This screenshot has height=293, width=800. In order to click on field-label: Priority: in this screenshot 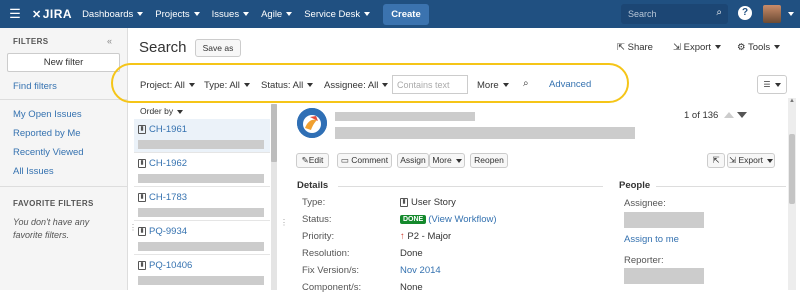, I will do `click(318, 236)`.